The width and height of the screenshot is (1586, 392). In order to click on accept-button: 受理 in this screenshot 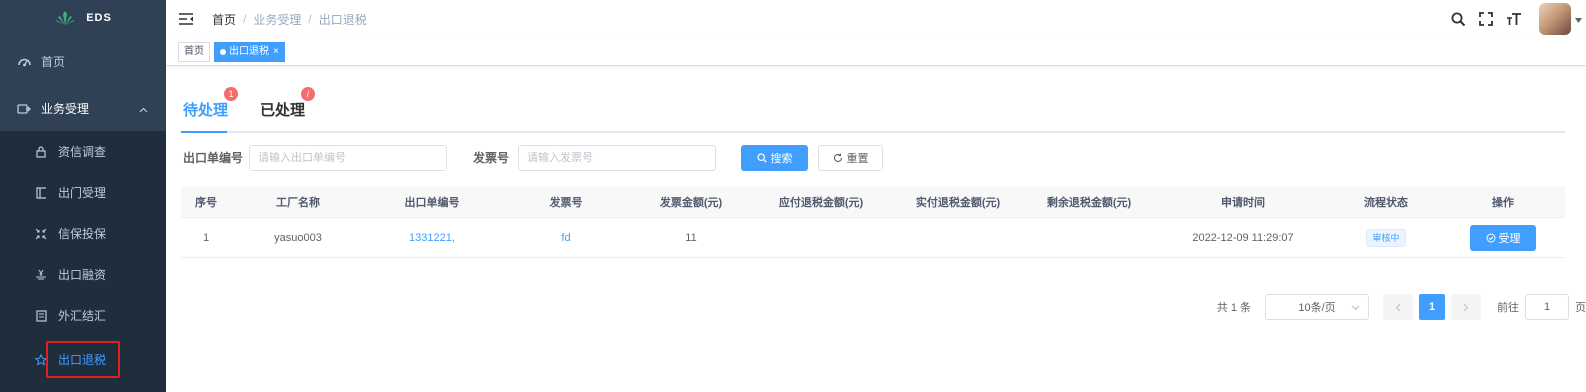, I will do `click(1503, 237)`.